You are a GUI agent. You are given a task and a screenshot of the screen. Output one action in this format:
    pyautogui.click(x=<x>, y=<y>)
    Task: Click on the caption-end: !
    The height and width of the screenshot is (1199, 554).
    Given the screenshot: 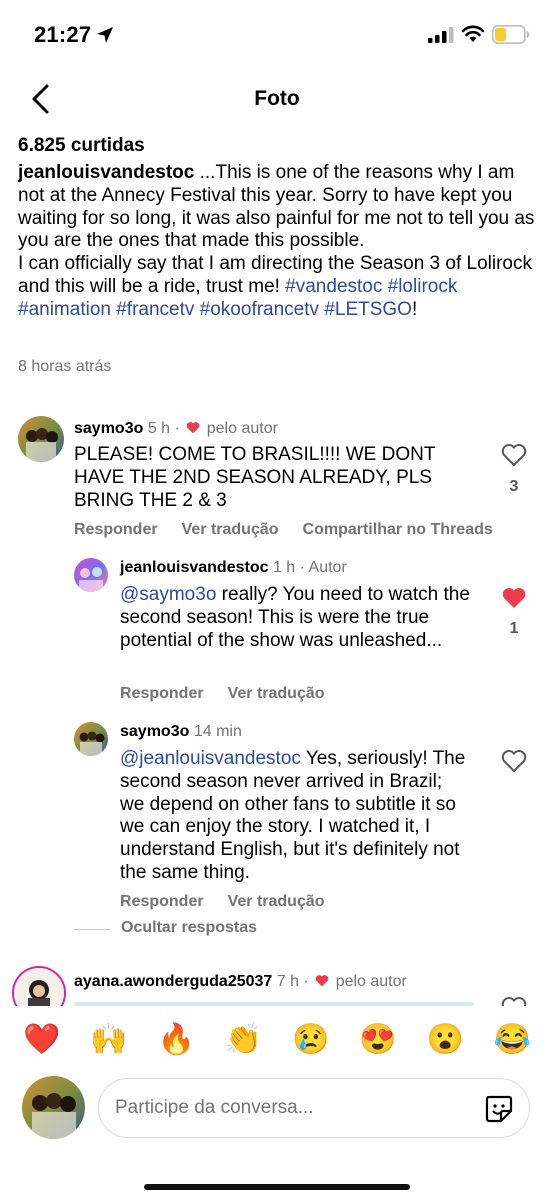 What is the action you would take?
    pyautogui.click(x=414, y=309)
    